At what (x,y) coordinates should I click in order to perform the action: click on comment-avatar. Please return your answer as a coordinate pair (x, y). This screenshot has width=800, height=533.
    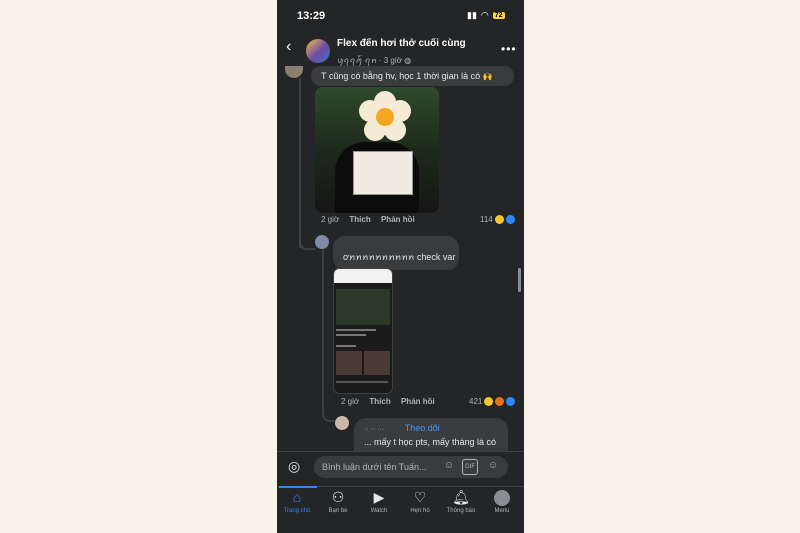
    Looking at the image, I should click on (294, 72).